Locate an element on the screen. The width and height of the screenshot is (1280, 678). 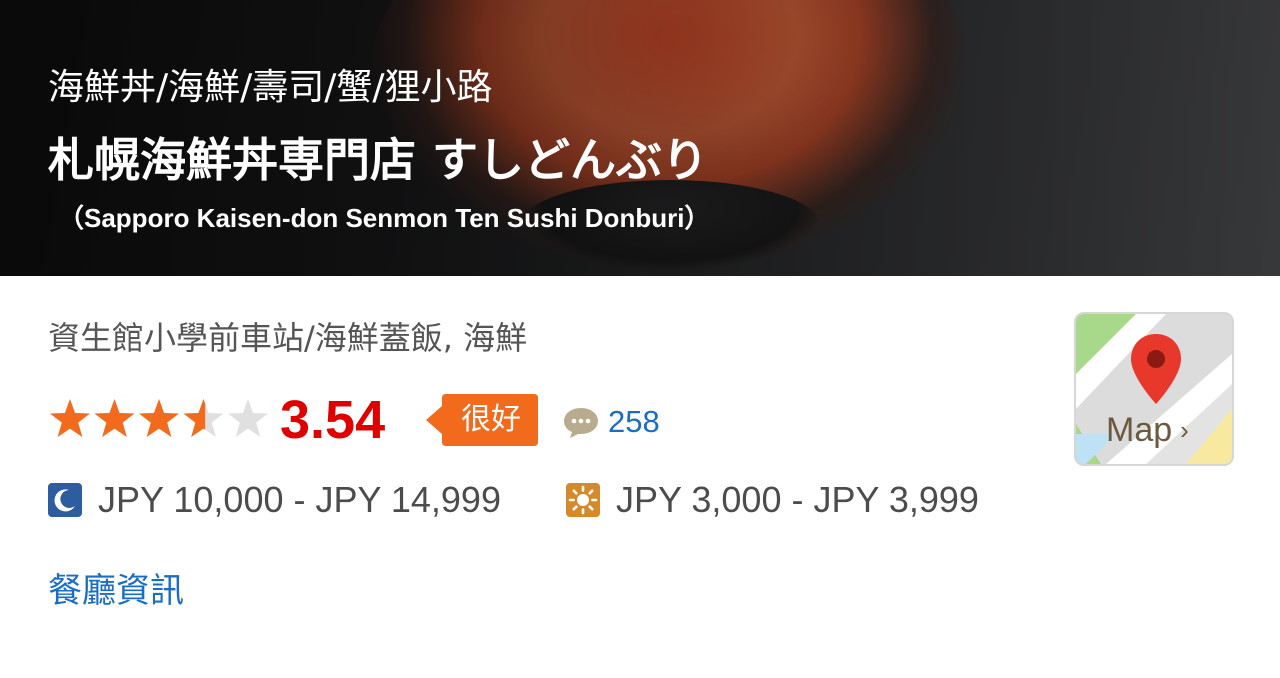
review-count: 258 is located at coordinates (634, 421).